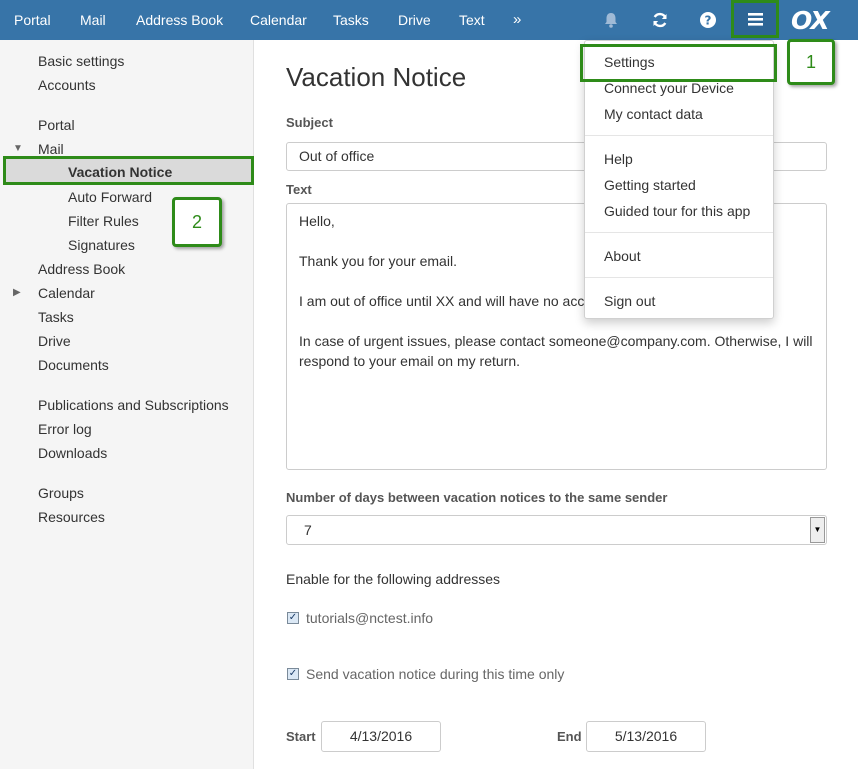 The height and width of the screenshot is (769, 858). Describe the element at coordinates (293, 618) in the screenshot. I see `address-checkbox: ✓` at that location.